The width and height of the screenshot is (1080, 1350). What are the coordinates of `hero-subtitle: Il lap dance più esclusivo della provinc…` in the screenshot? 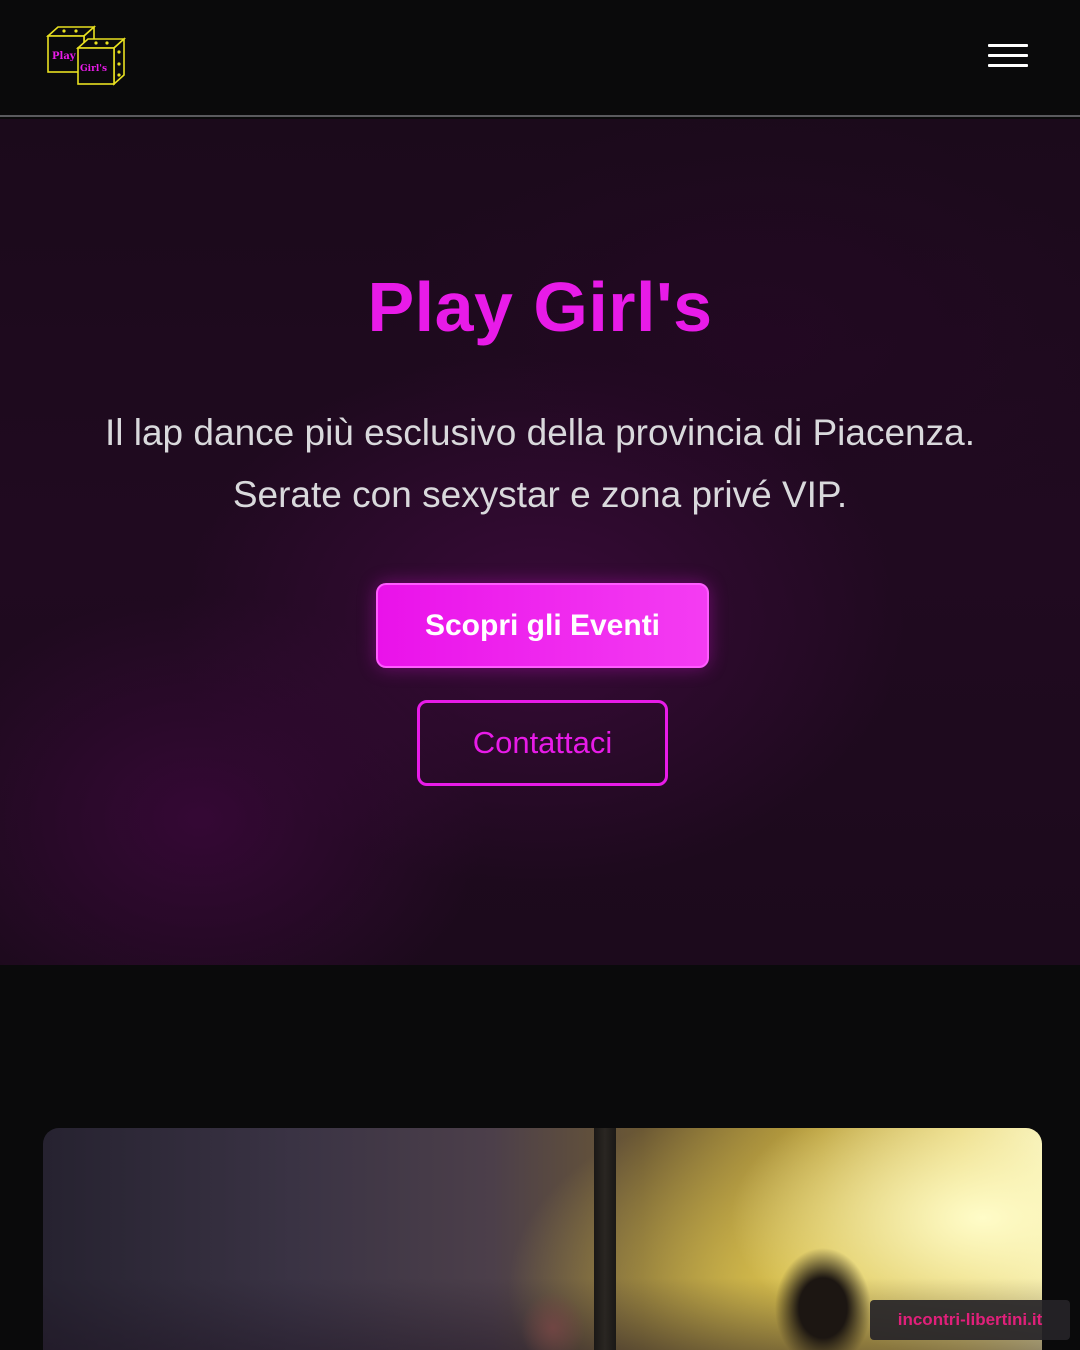 It's located at (540, 464).